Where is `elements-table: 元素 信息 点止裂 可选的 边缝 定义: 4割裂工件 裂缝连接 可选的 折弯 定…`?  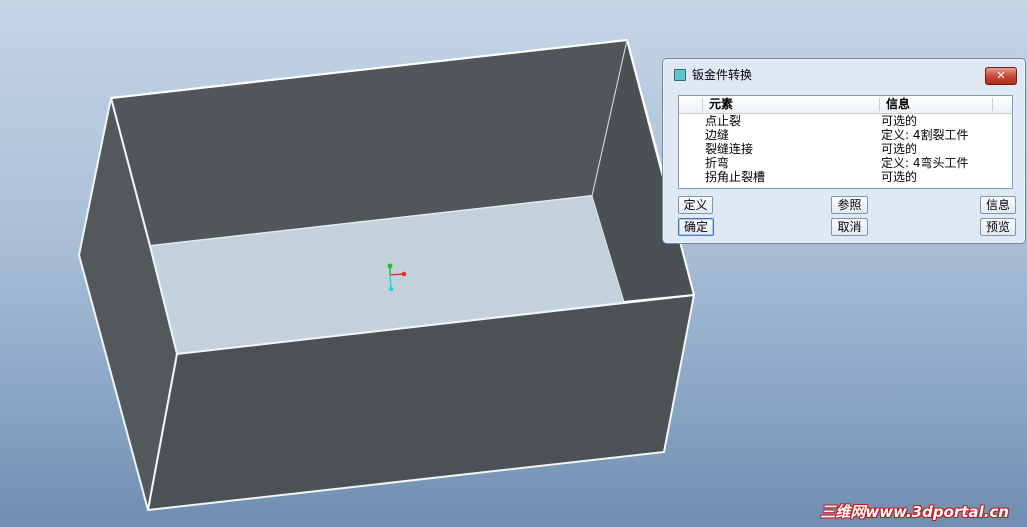
elements-table: 元素 信息 点止裂 可选的 边缝 定义: 4割裂工件 裂缝连接 可选的 折弯 定… is located at coordinates (845, 142).